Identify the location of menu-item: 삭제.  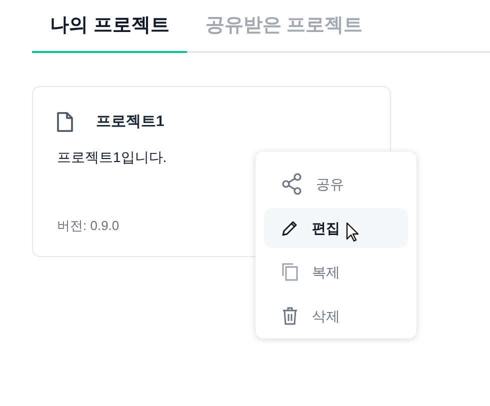
(336, 316).